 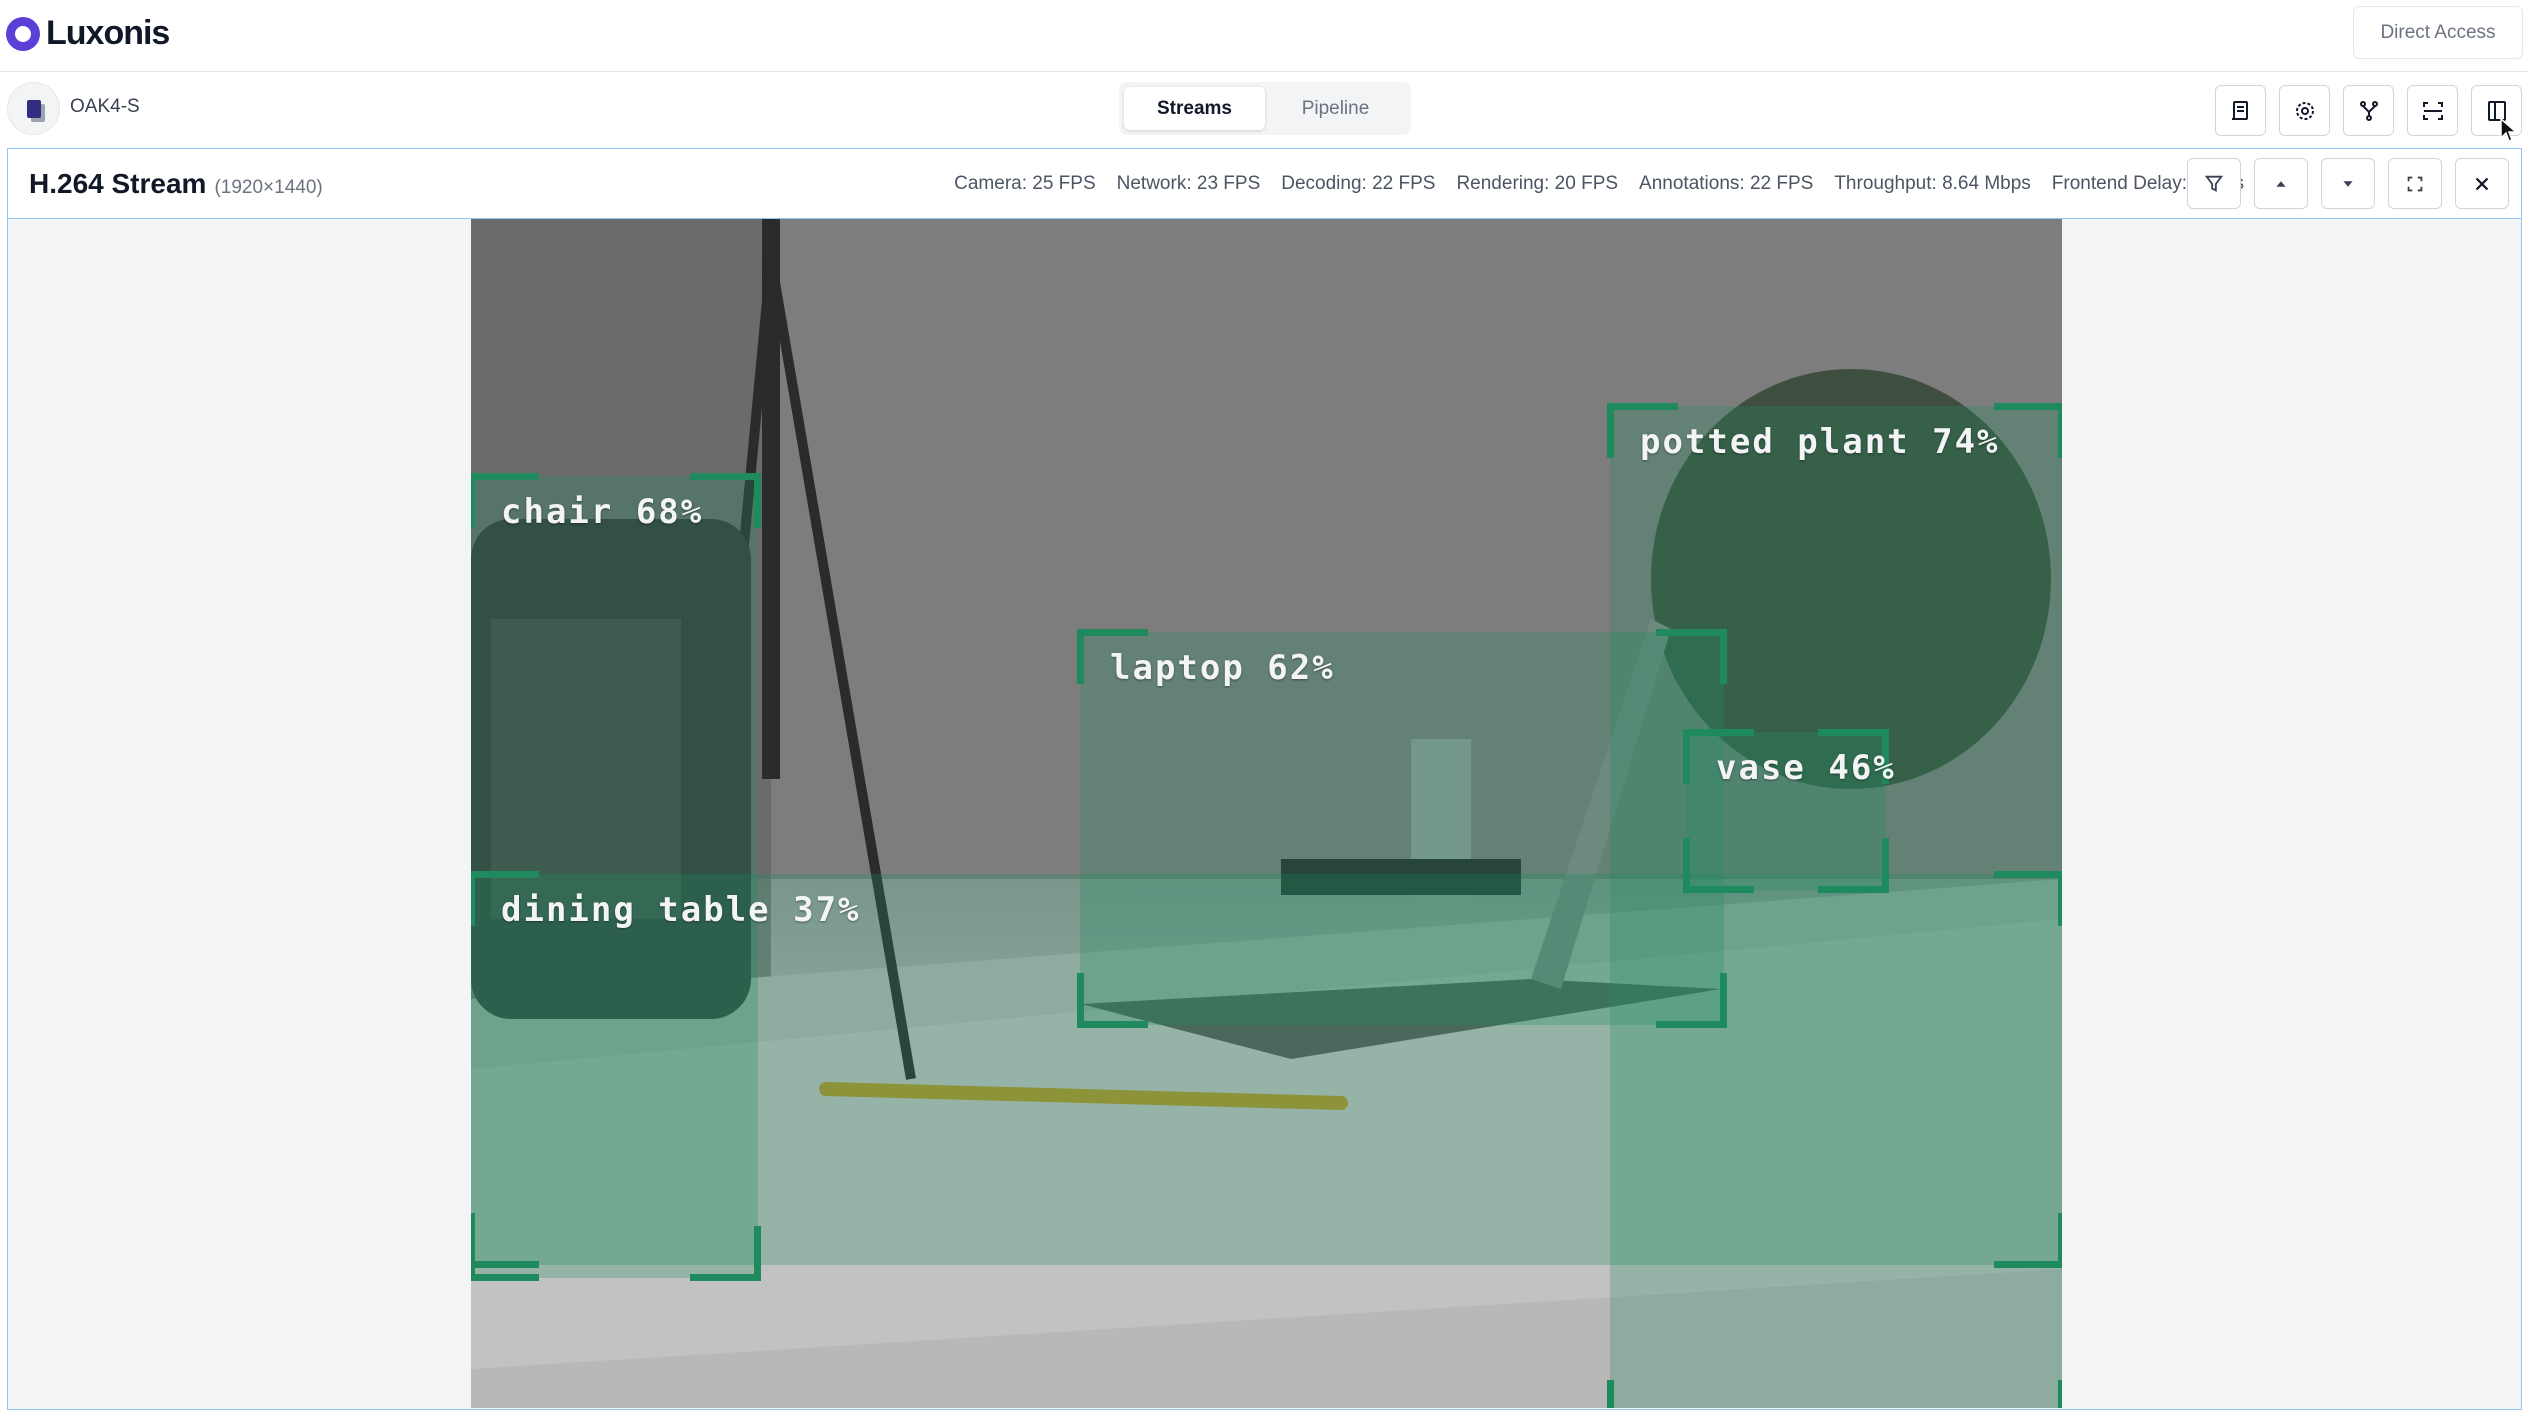 I want to click on stat-camera-fps: Camera: 25 FPS, so click(x=1025, y=183).